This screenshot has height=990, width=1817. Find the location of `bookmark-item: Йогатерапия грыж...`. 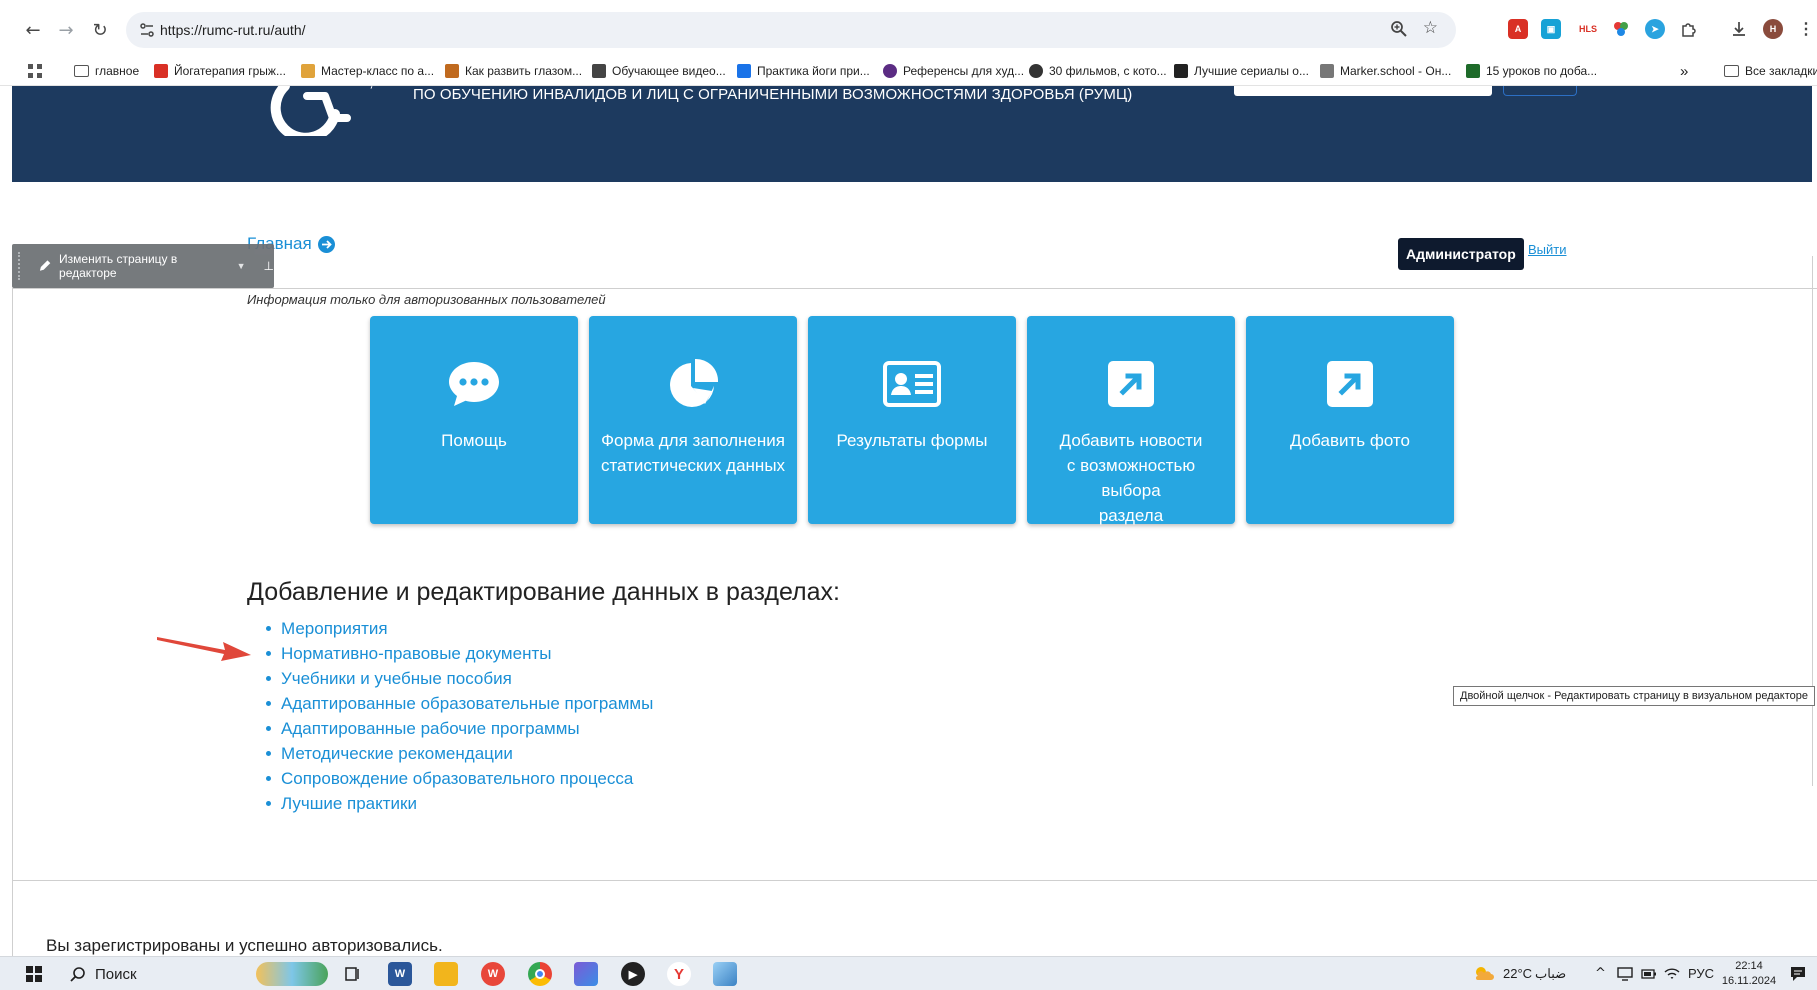

bookmark-item: Йогатерапия грыж... is located at coordinates (220, 71).